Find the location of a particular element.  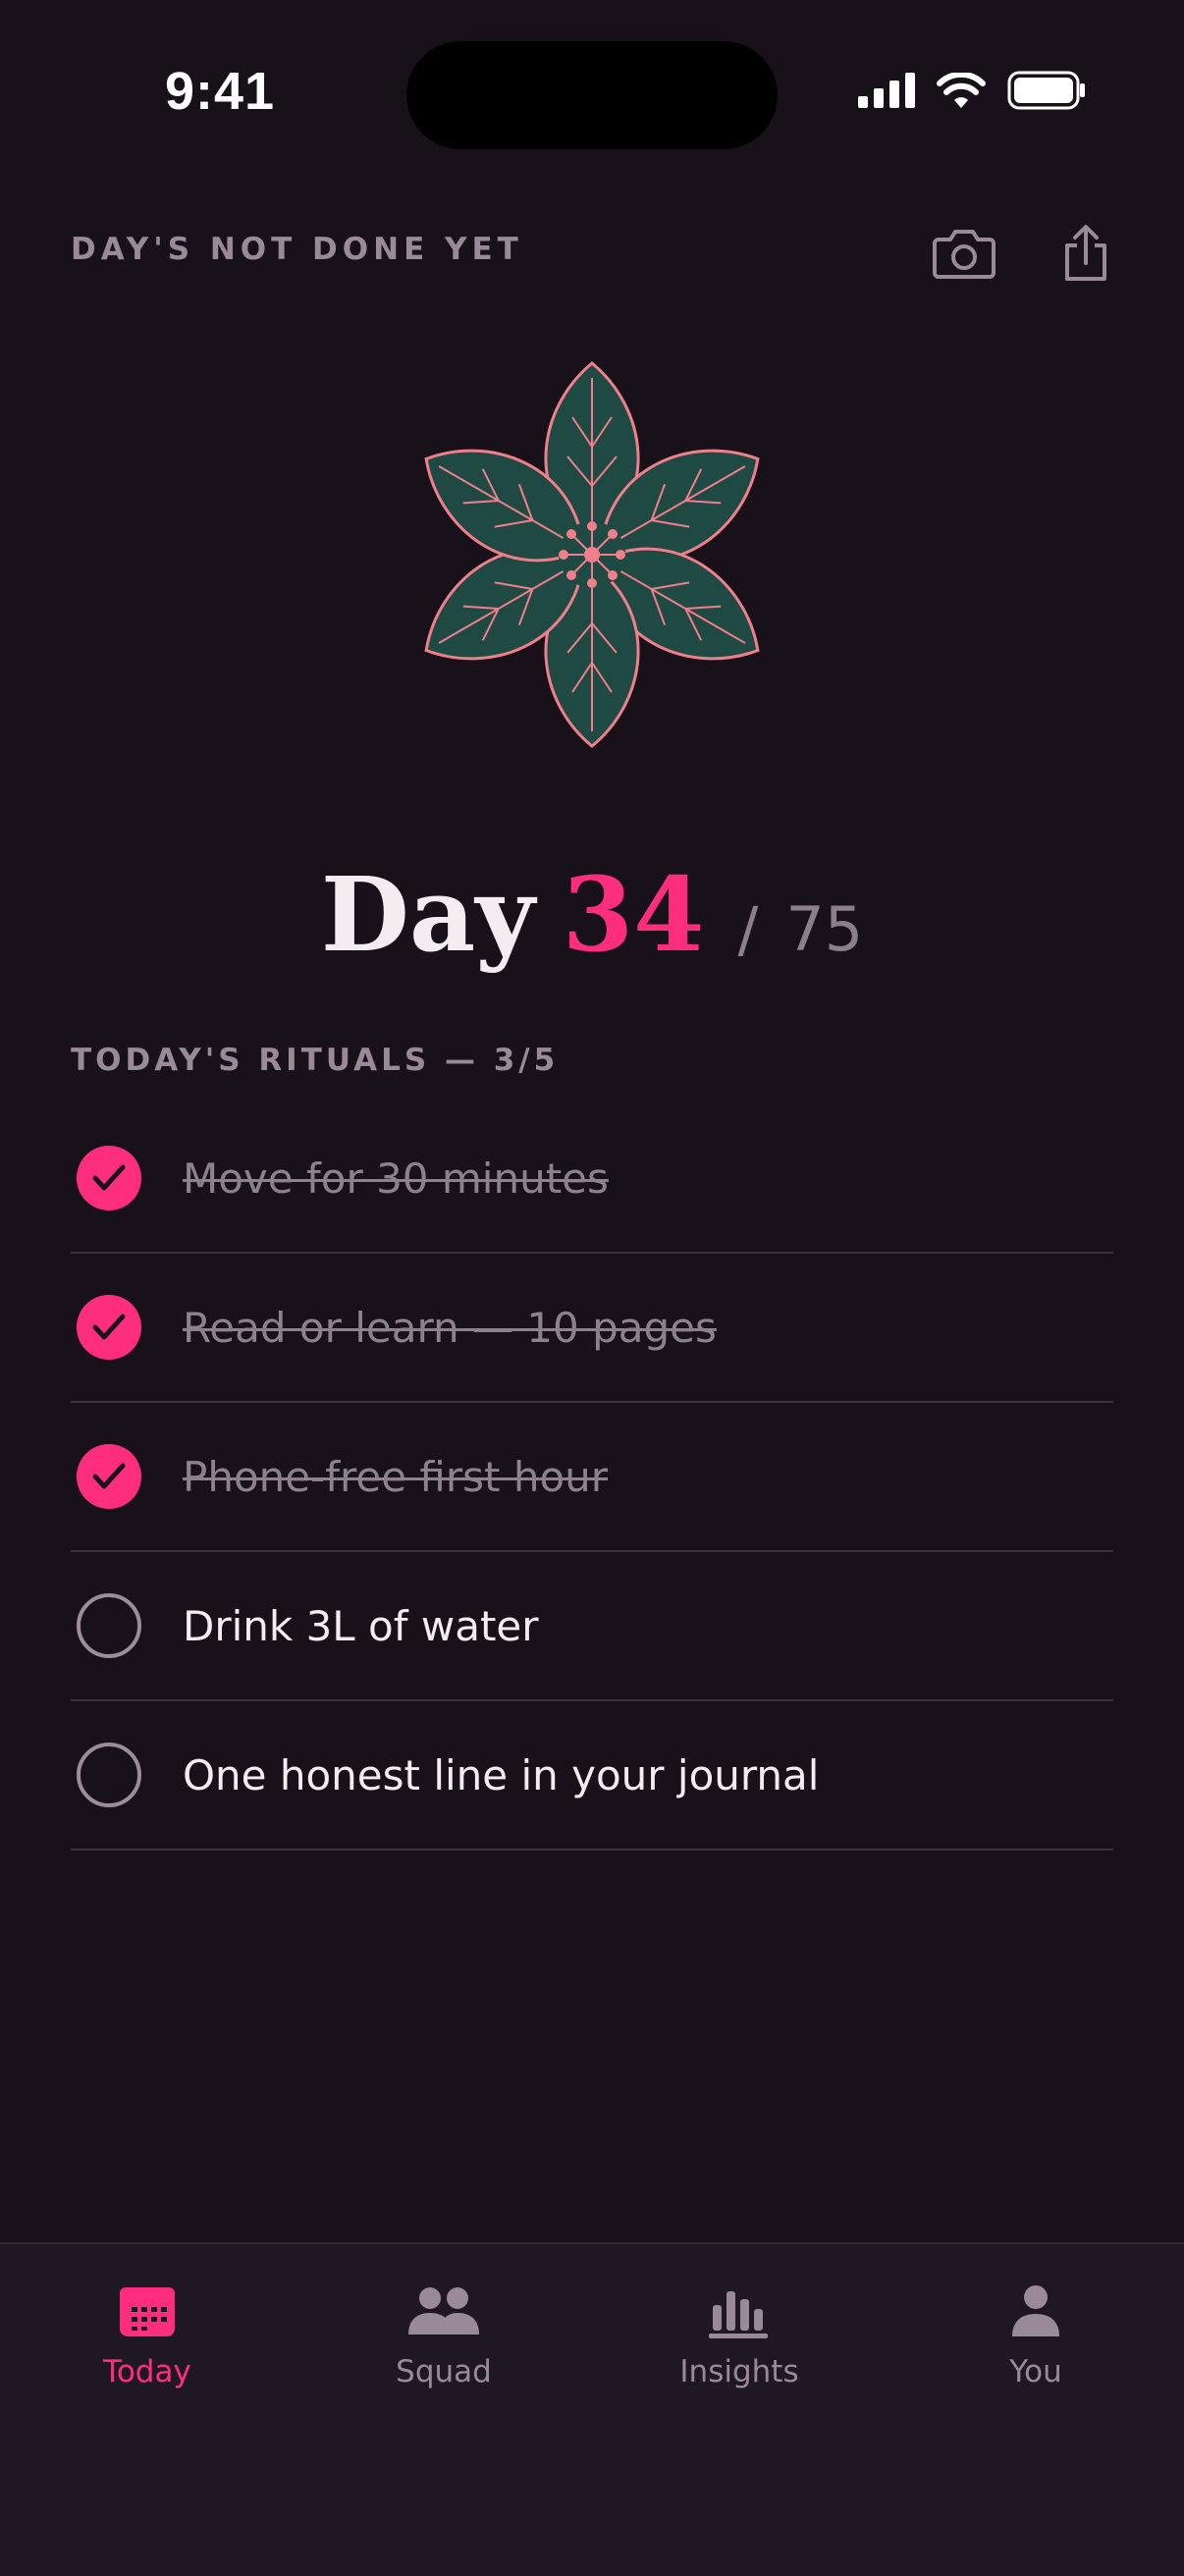

ritual-item: One honest line in your journal is located at coordinates (592, 1776).